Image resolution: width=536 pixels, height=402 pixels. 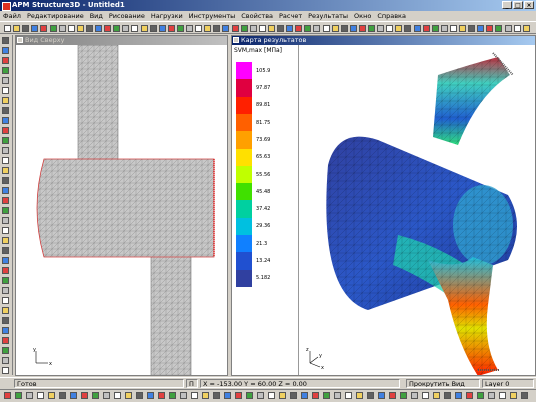 I want to click on menu-edit: Редактирование, so click(x=55, y=16).